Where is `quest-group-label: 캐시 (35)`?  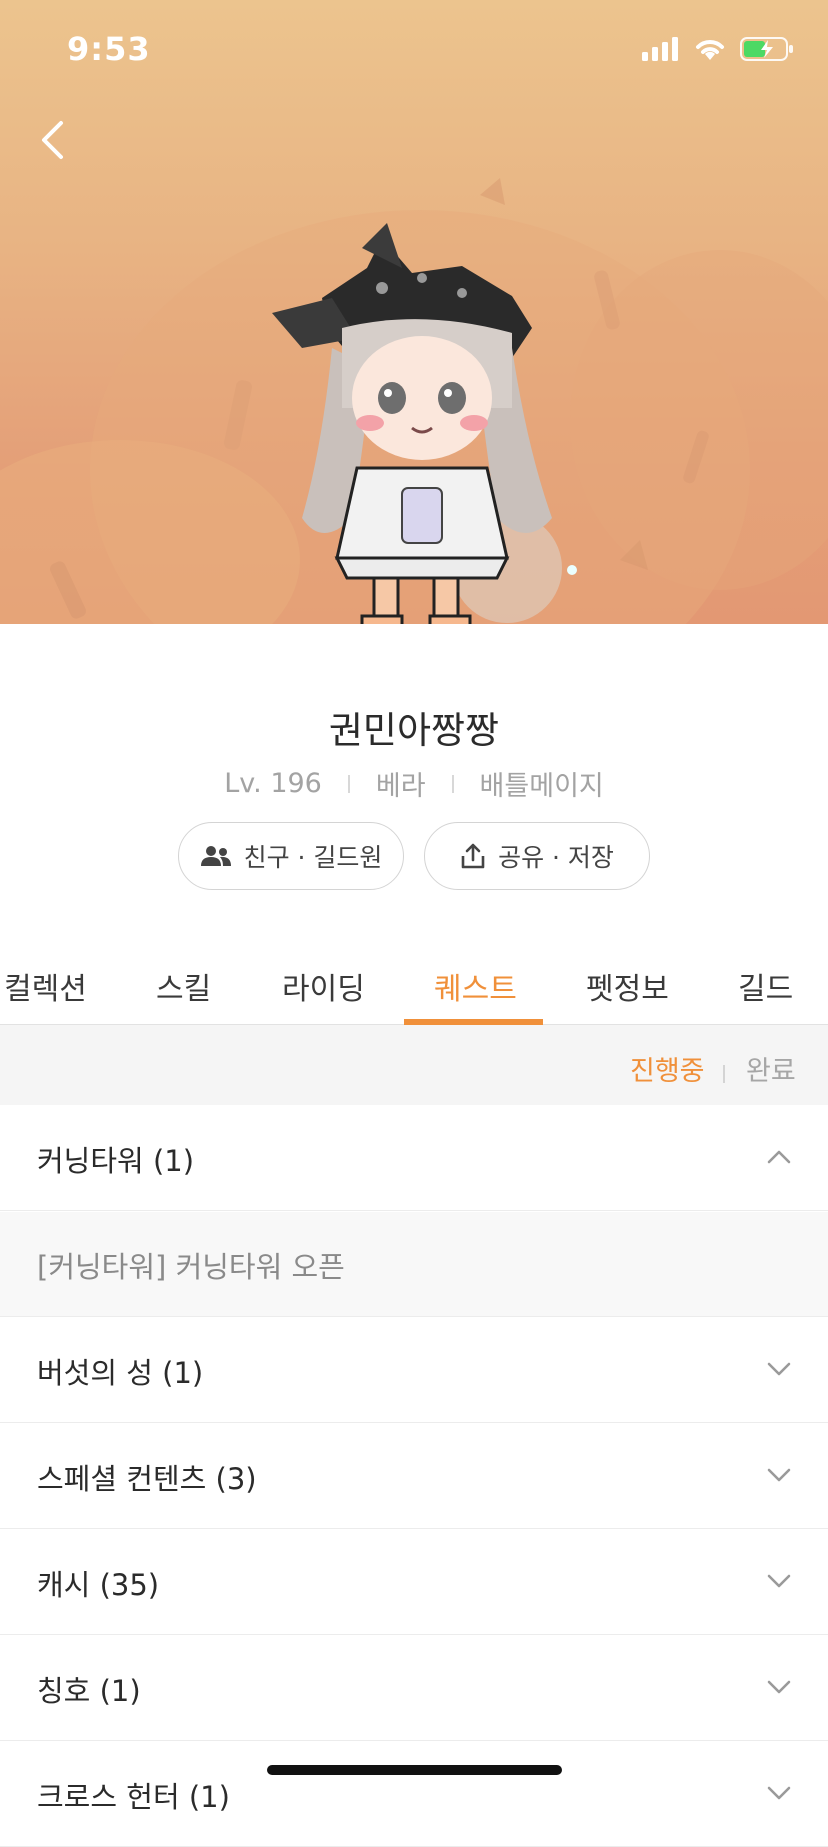 quest-group-label: 캐시 (35) is located at coordinates (98, 1585).